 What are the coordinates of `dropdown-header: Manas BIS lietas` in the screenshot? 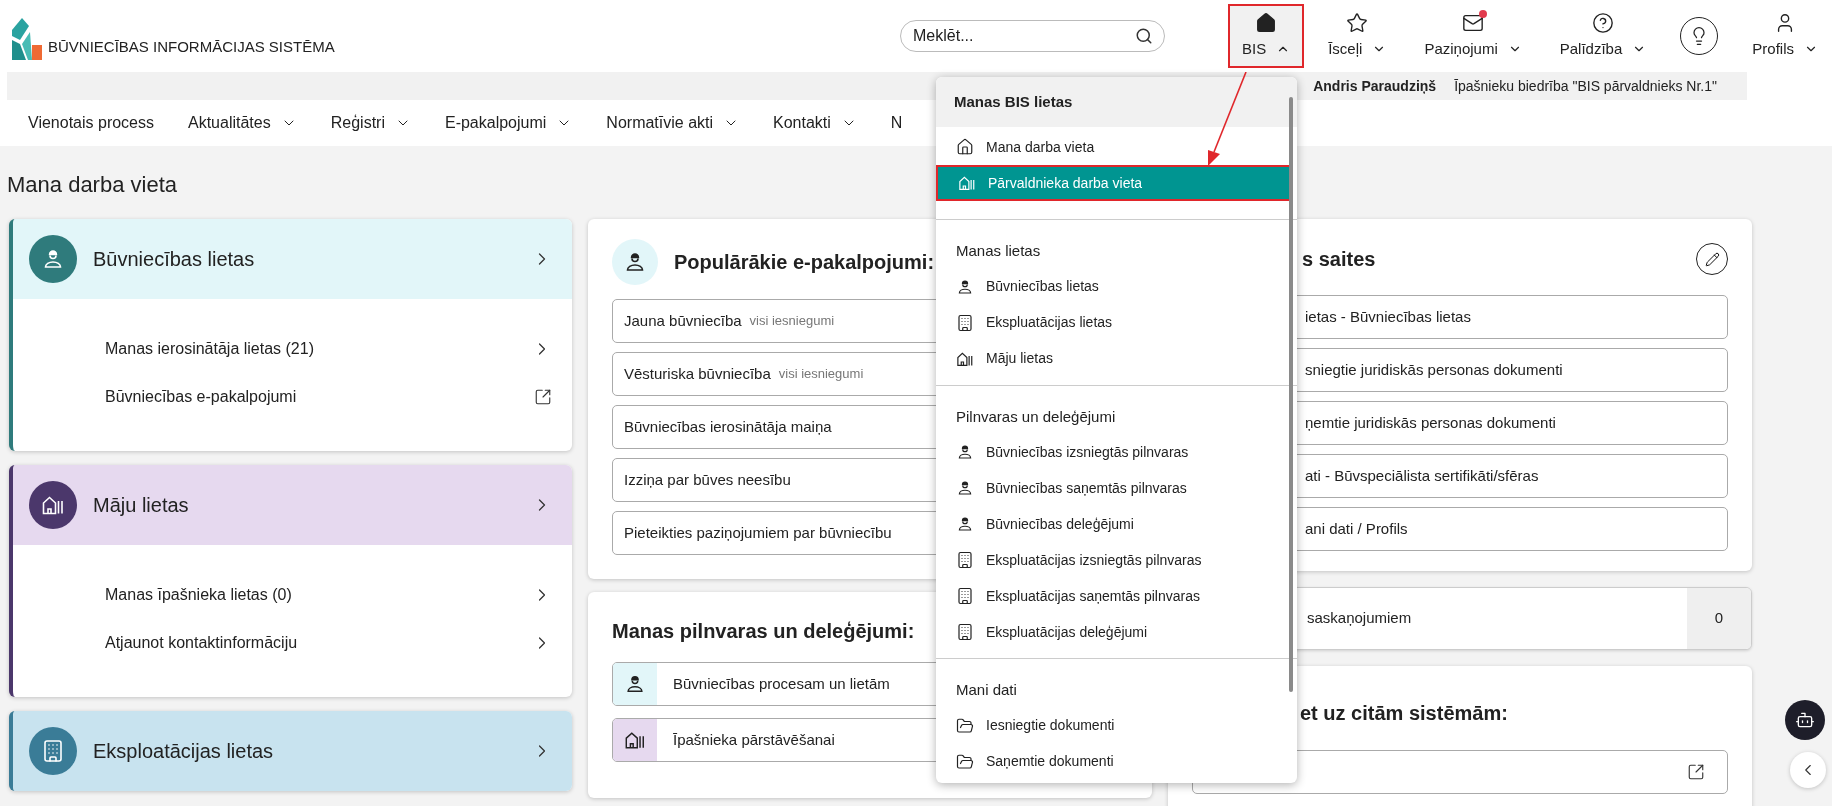 It's located at (1116, 102).